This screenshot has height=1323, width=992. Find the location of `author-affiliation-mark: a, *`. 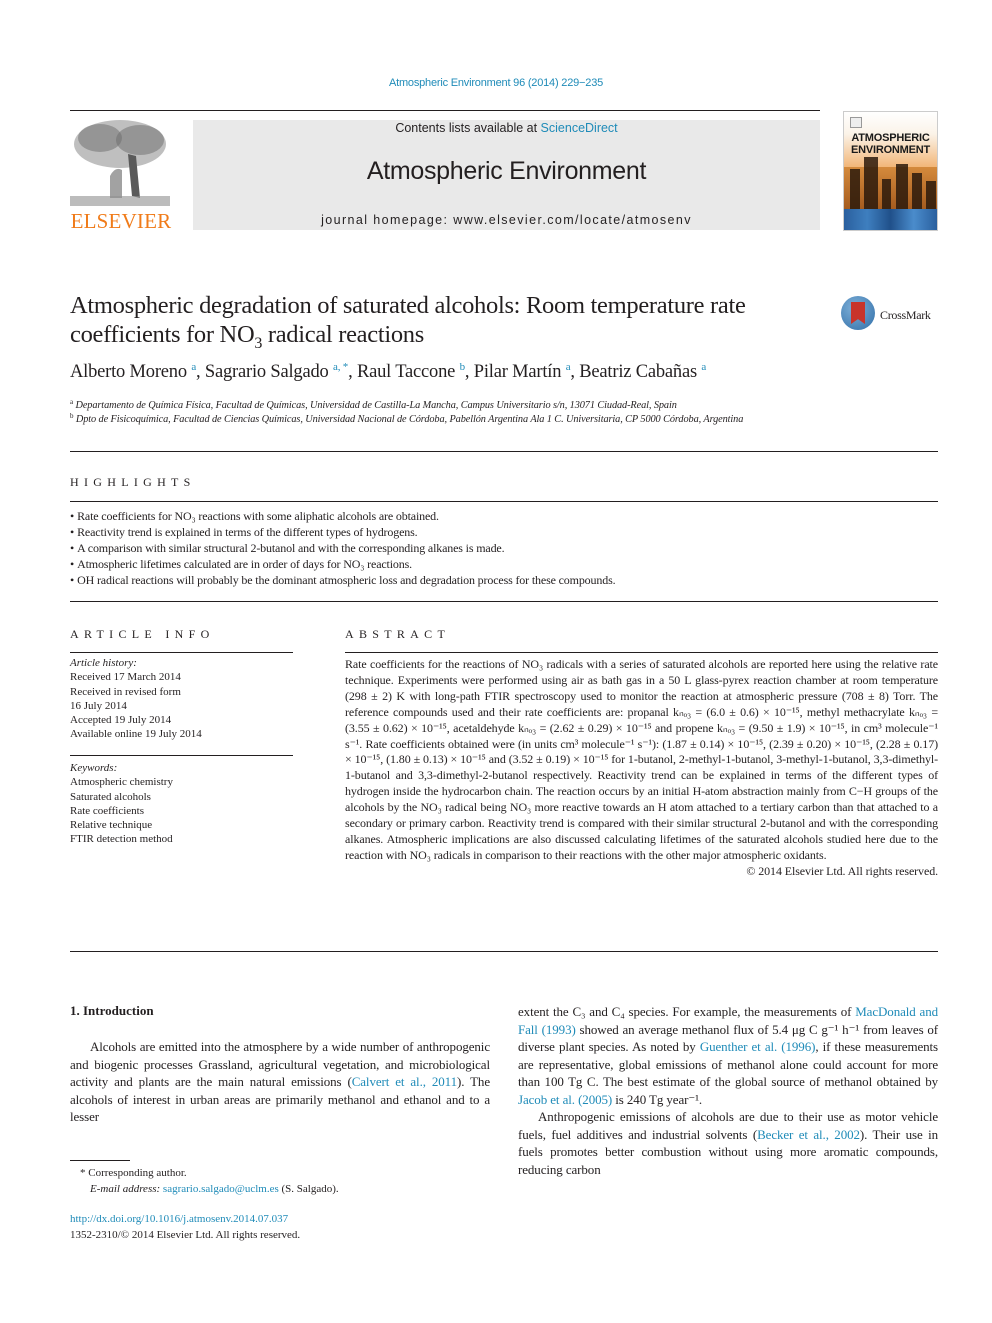

author-affiliation-mark: a, * is located at coordinates (340, 367).